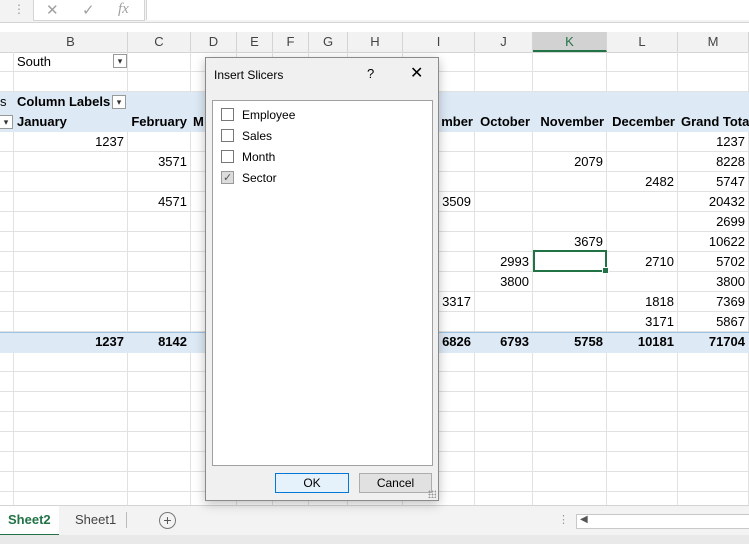 Image resolution: width=749 pixels, height=544 pixels. What do you see at coordinates (19, 9) in the screenshot?
I see `grip-icon: ⋮` at bounding box center [19, 9].